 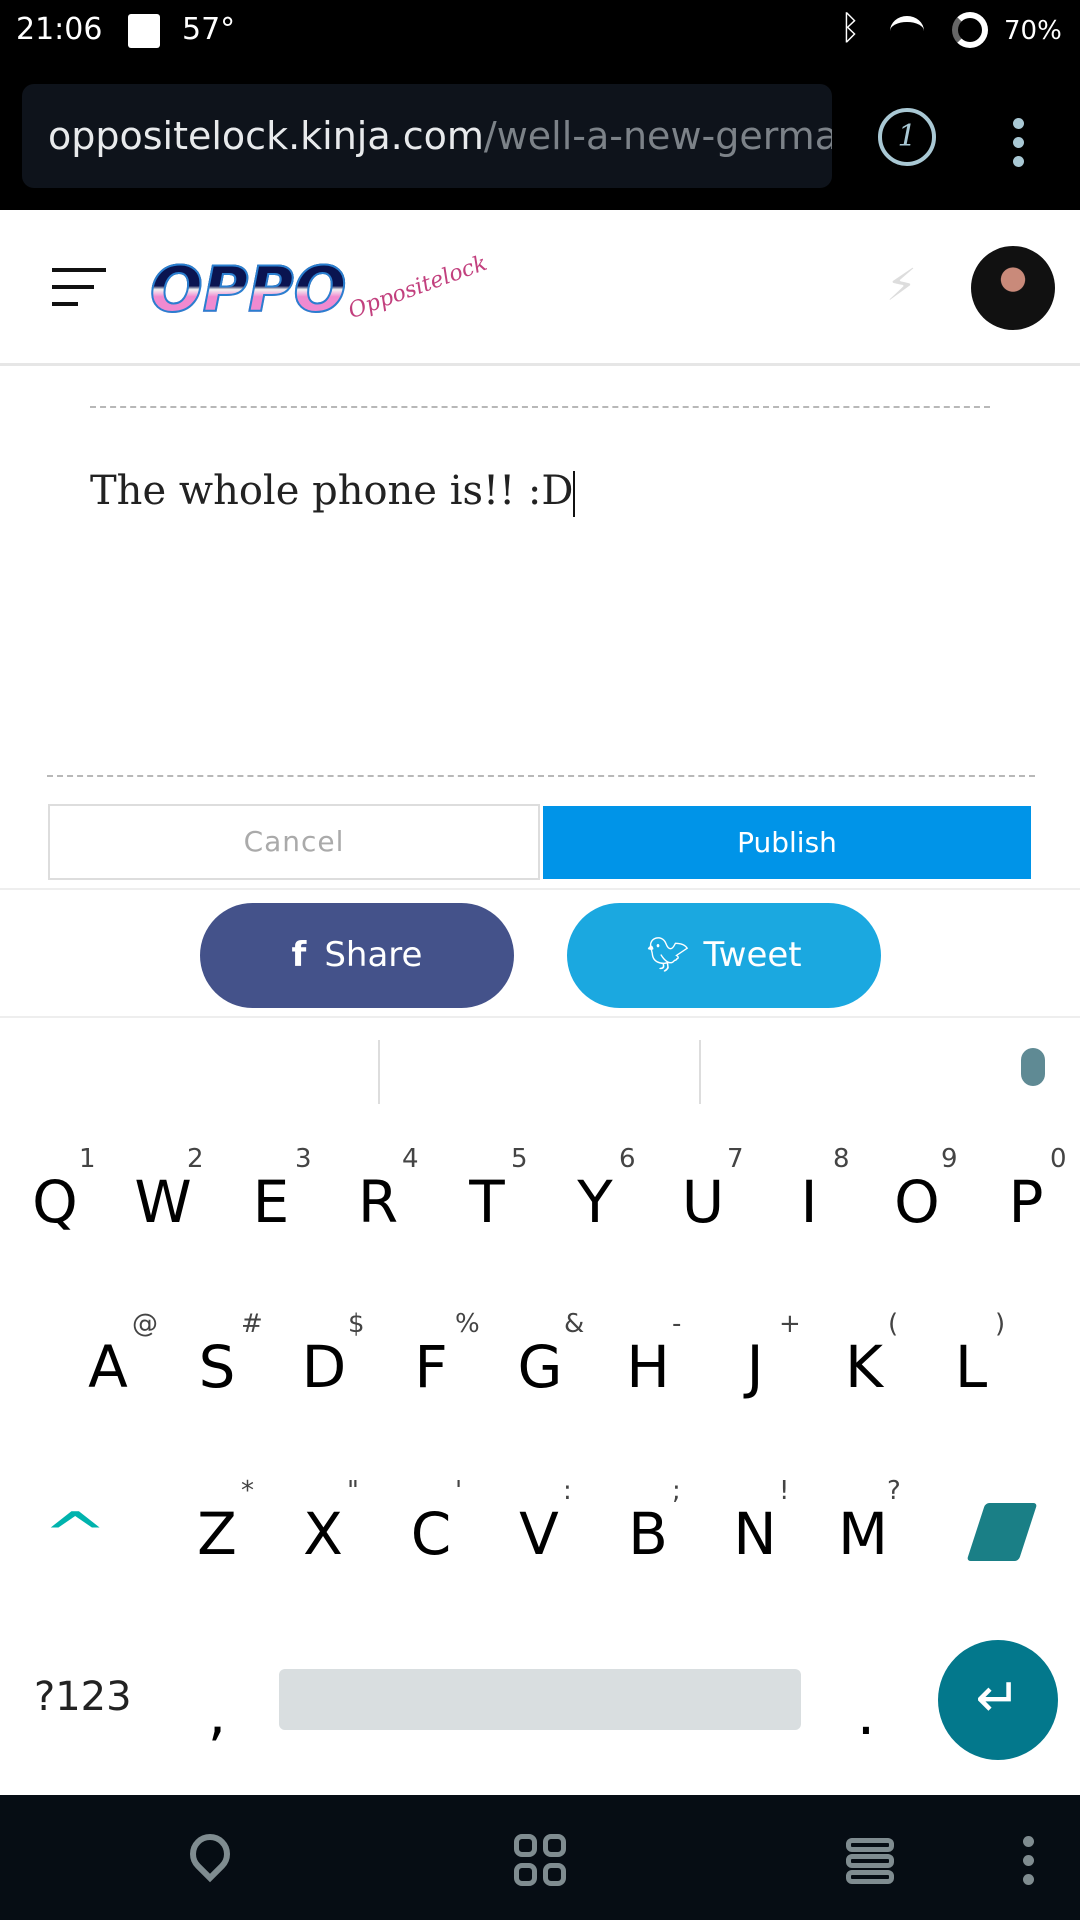 What do you see at coordinates (970, 30) in the screenshot?
I see `battery-icon` at bounding box center [970, 30].